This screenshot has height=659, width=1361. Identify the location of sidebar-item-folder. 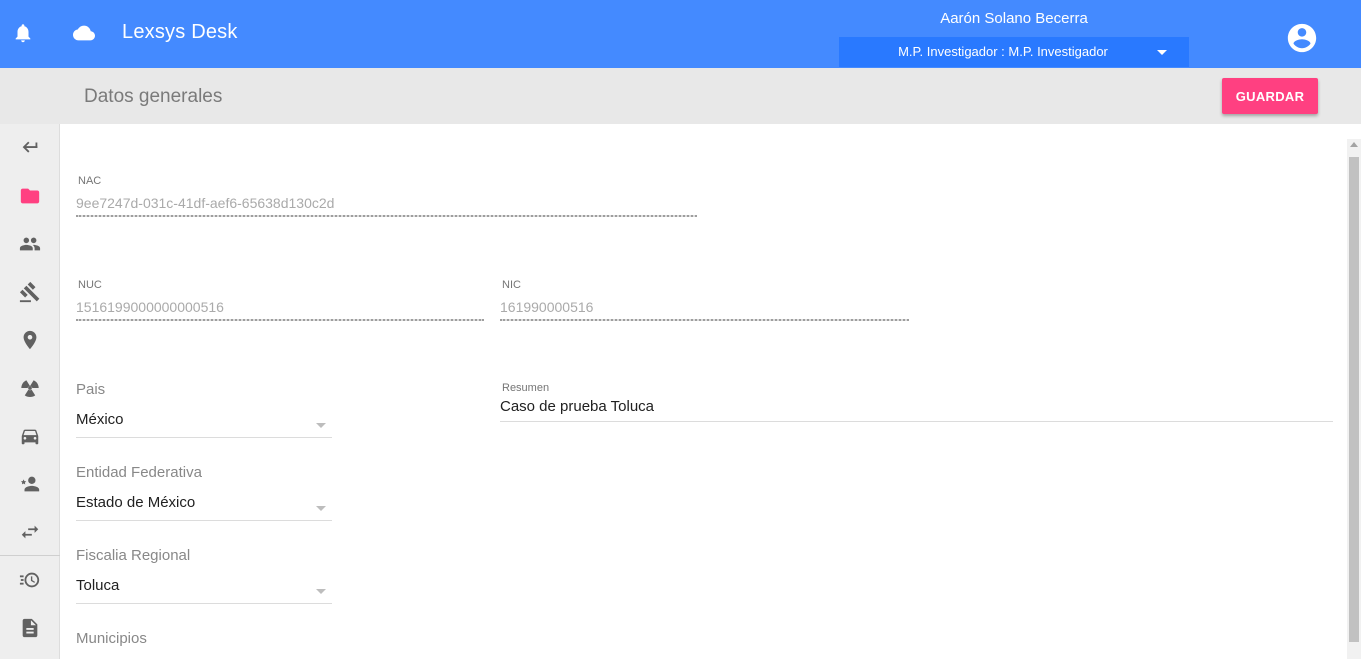
(30, 196).